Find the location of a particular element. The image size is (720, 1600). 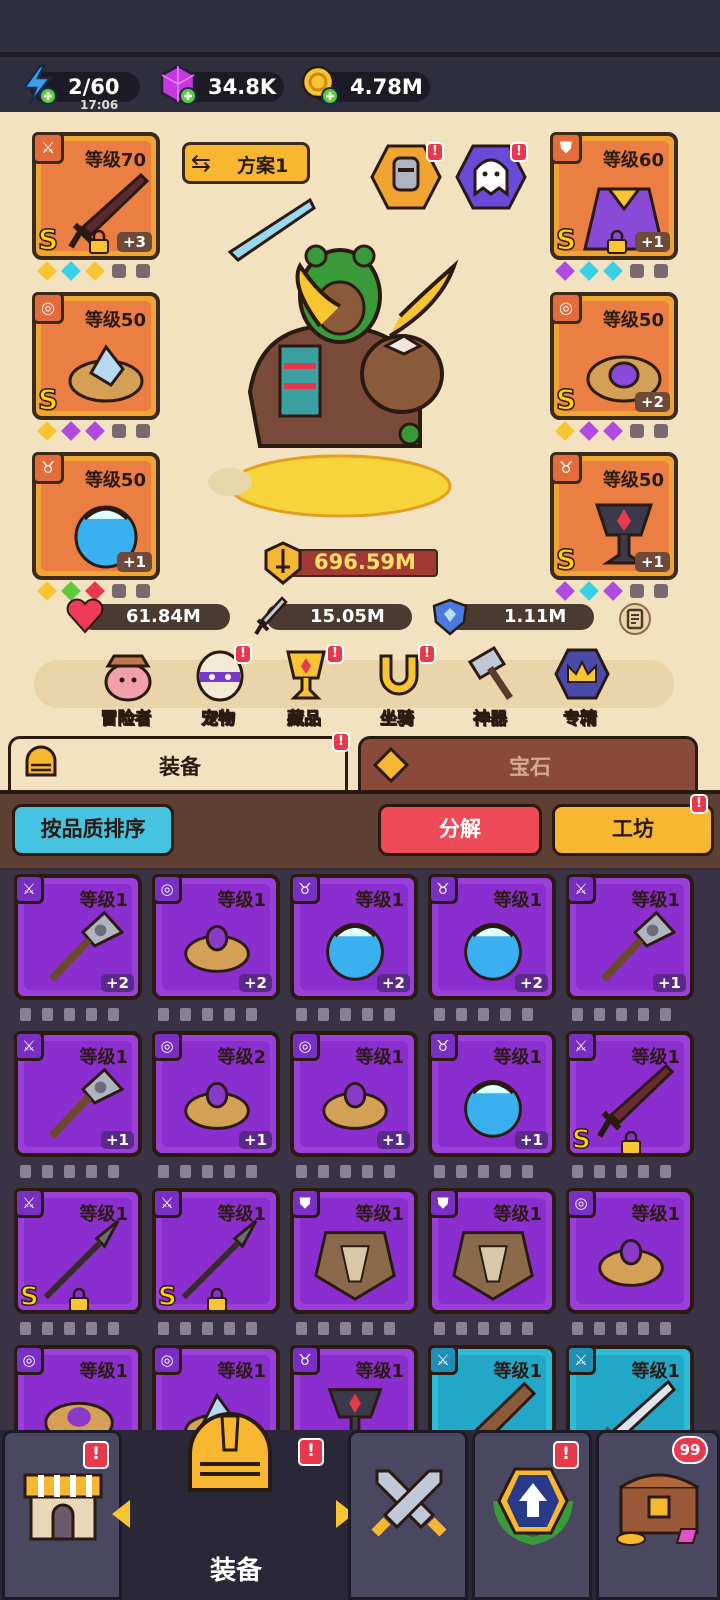

workshop-button: 工坊 is located at coordinates (633, 830).